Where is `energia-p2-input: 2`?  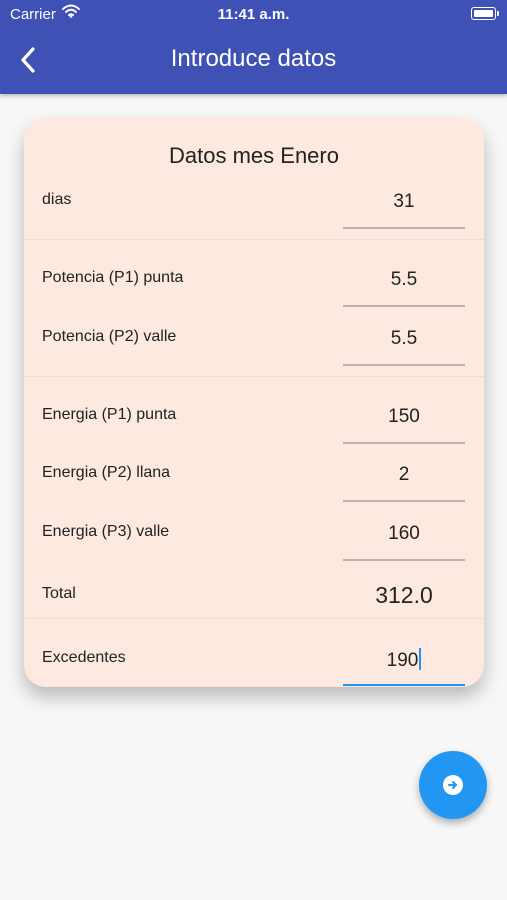
energia-p2-input: 2 is located at coordinates (404, 483).